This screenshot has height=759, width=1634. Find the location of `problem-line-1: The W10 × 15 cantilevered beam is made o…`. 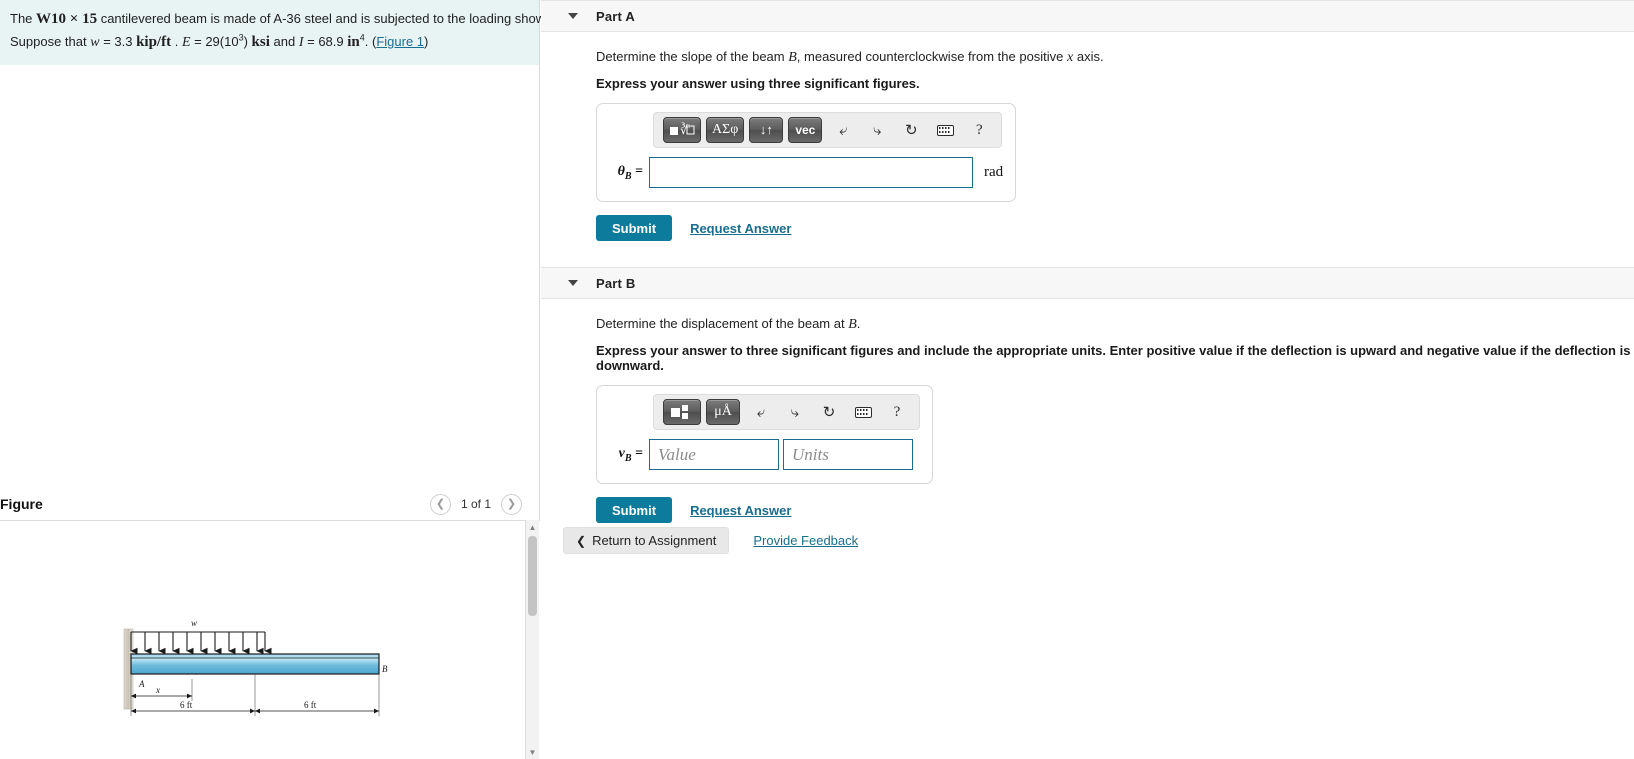

problem-line-1: The W10 × 15 cantilevered beam is made o… is located at coordinates (283, 19).